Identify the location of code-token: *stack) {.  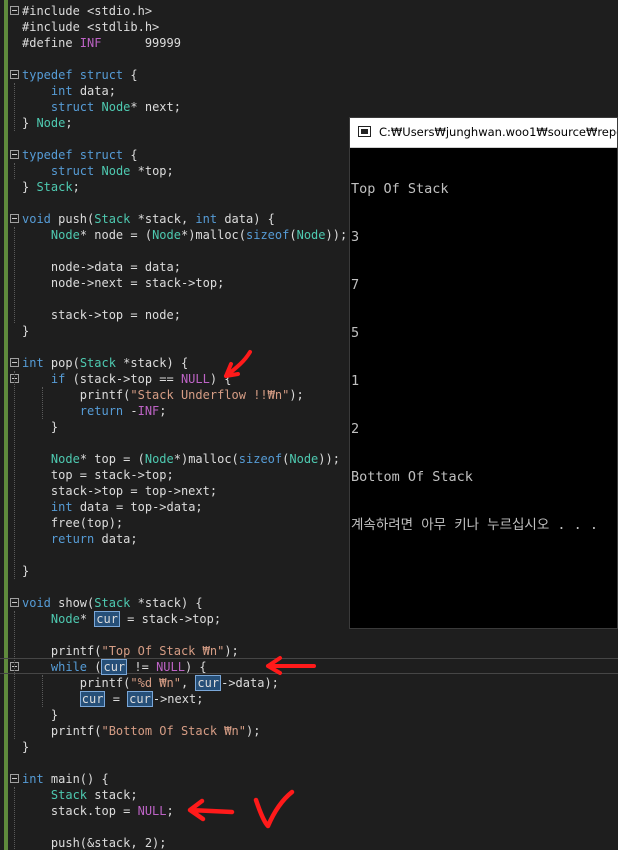
(166, 603).